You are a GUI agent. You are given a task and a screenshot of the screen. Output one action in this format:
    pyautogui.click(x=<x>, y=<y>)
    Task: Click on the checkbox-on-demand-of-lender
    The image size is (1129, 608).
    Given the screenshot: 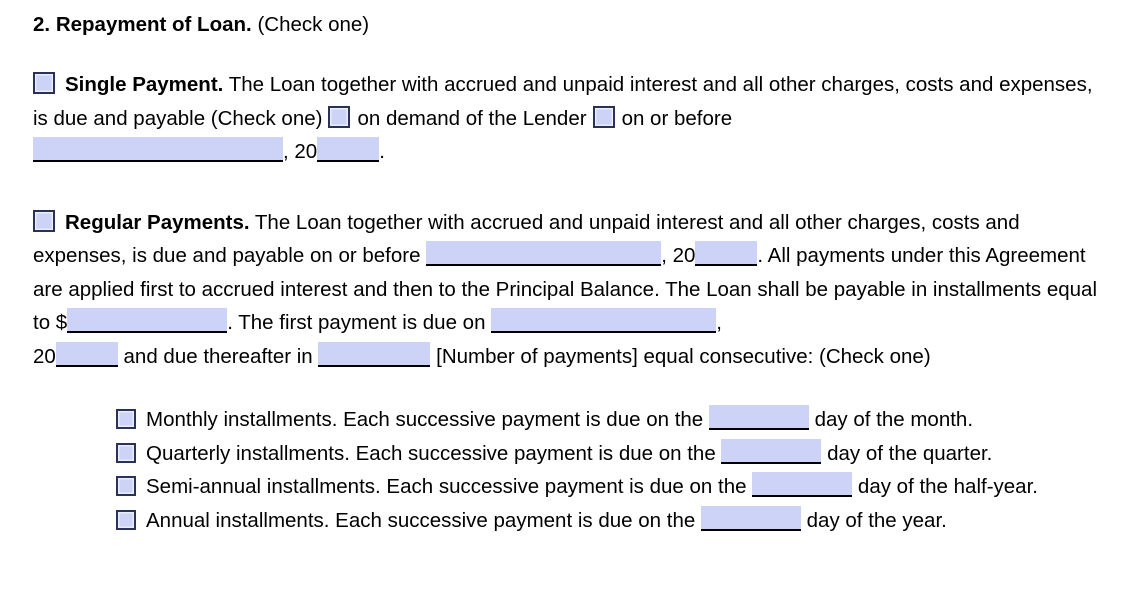 What is the action you would take?
    pyautogui.click(x=339, y=116)
    